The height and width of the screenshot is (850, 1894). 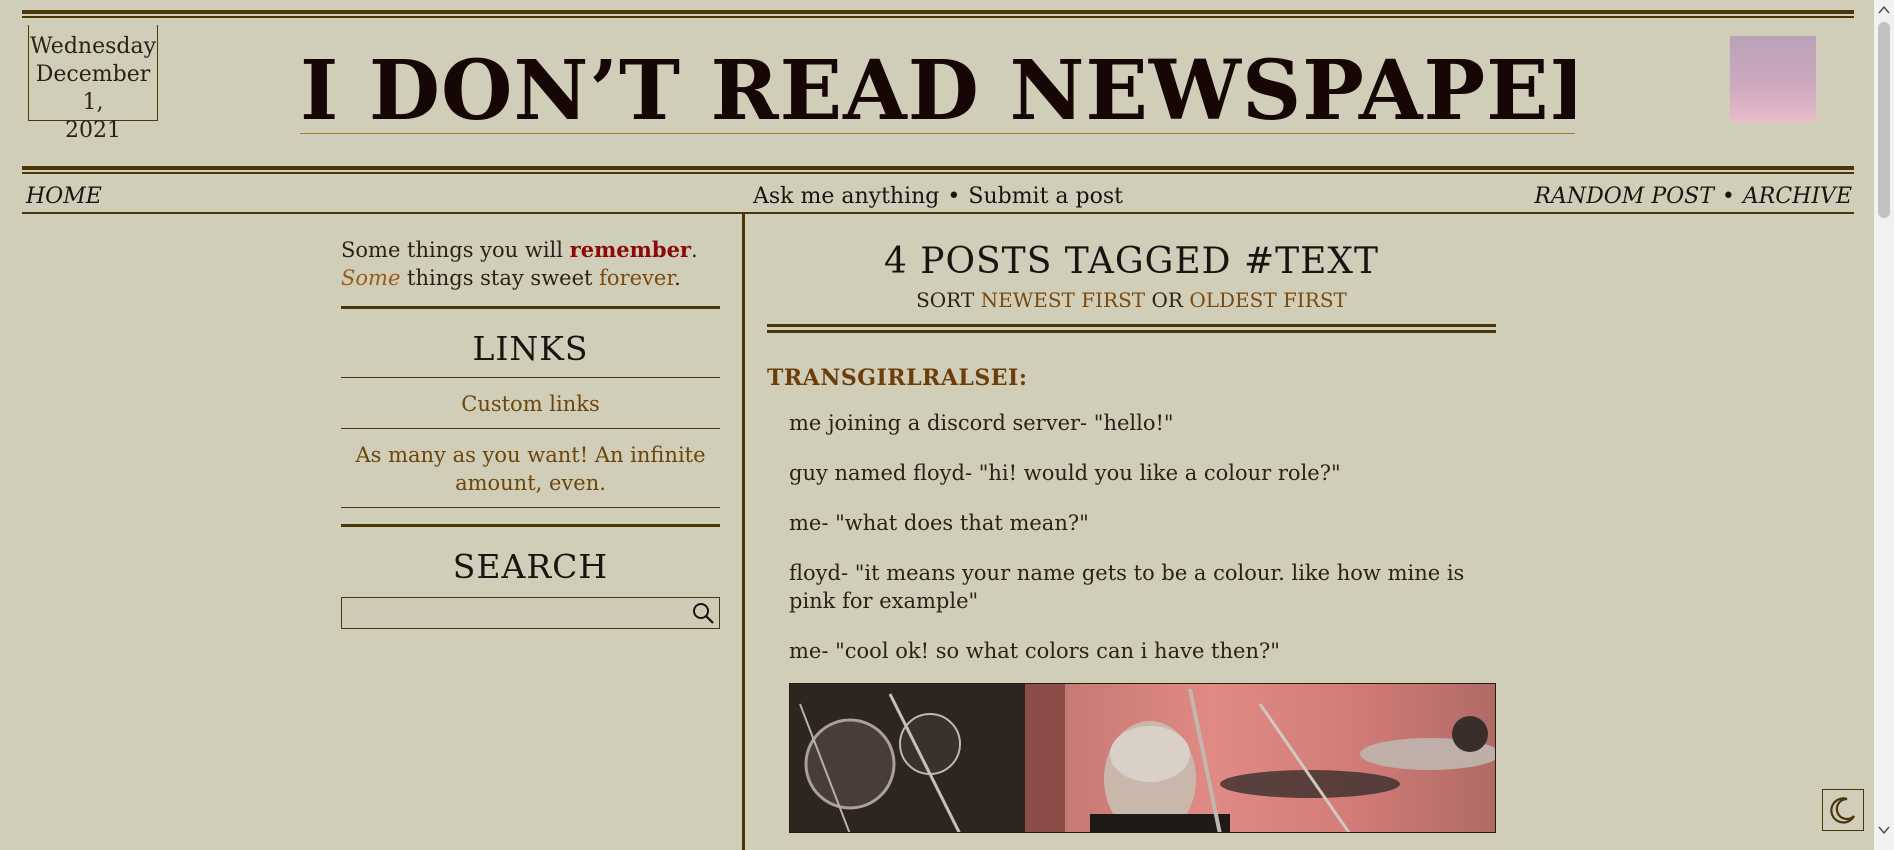 I want to click on date-box: Wednesday December 1, 2021, so click(x=93, y=84).